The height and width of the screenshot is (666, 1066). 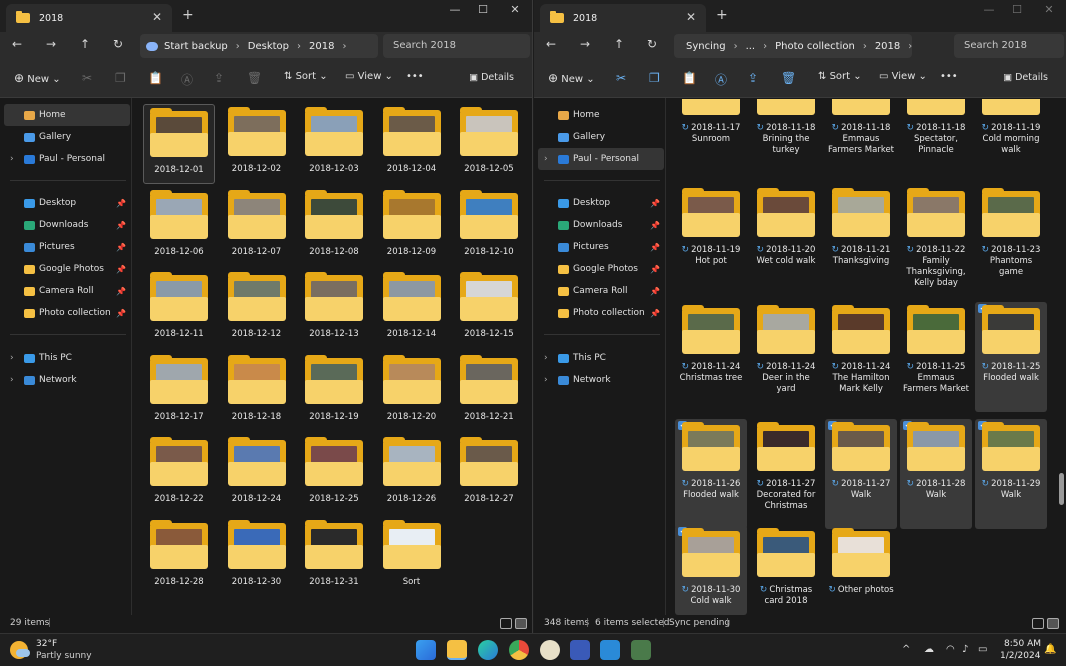 I want to click on folder-item: 2018-12-26, so click(x=412, y=474).